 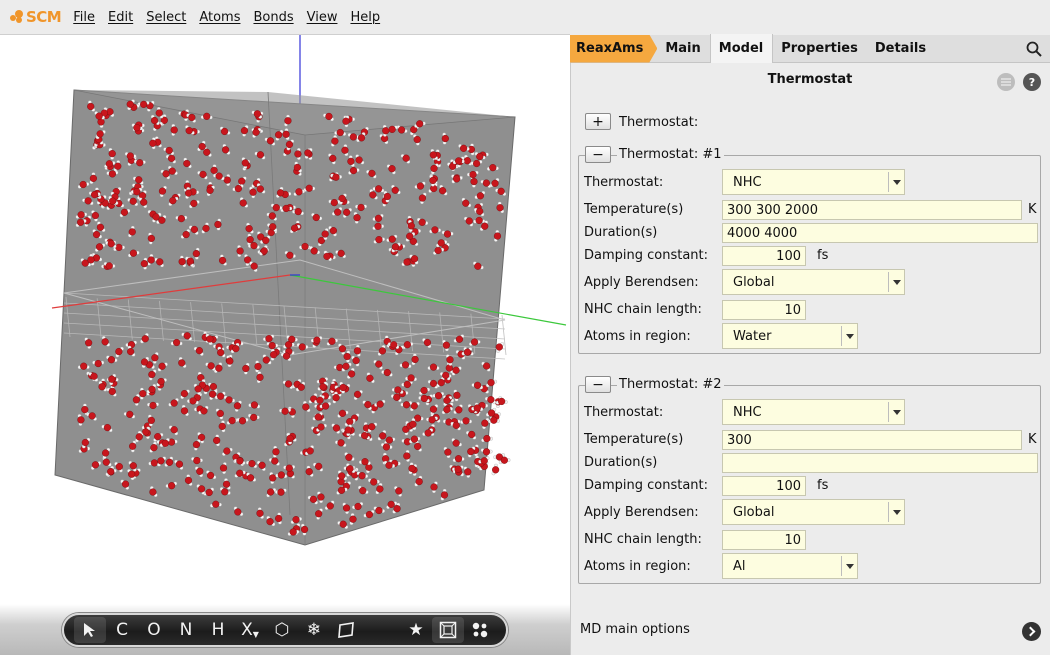 I want to click on thermostat-2-berendsen-value: Global, so click(x=754, y=512).